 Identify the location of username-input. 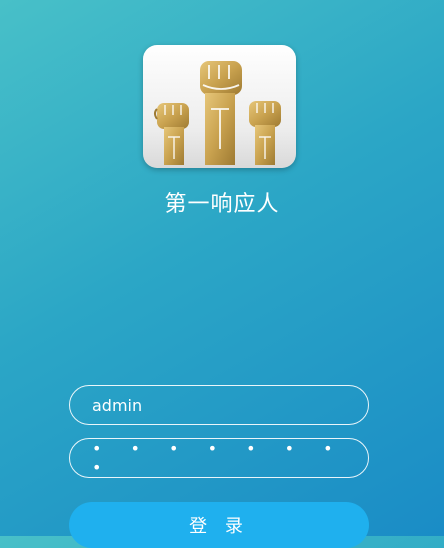
(219, 405).